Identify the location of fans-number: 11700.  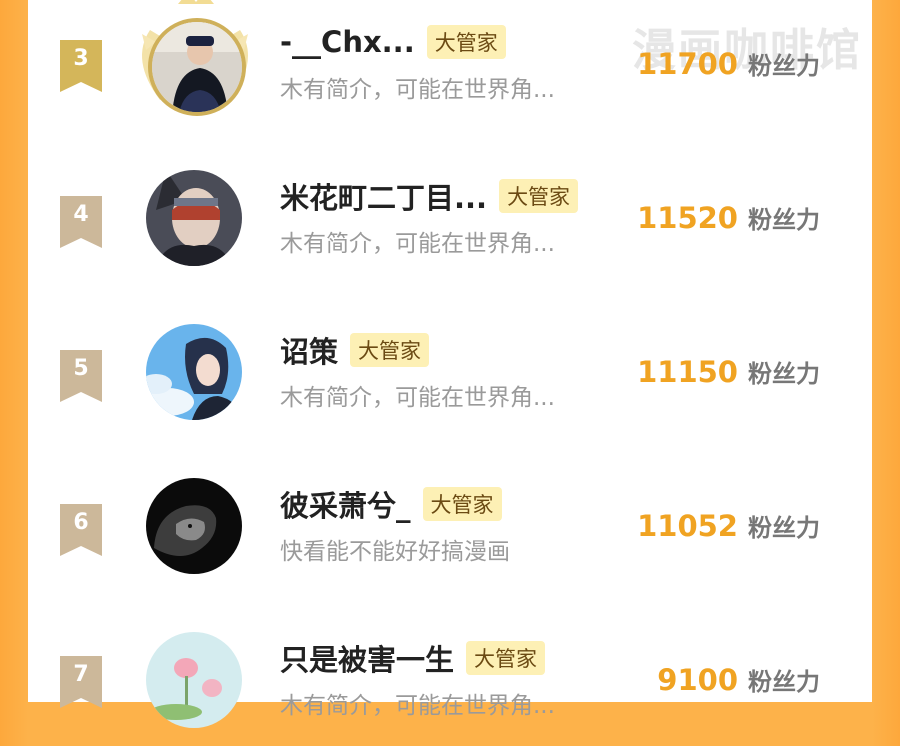
(687, 64).